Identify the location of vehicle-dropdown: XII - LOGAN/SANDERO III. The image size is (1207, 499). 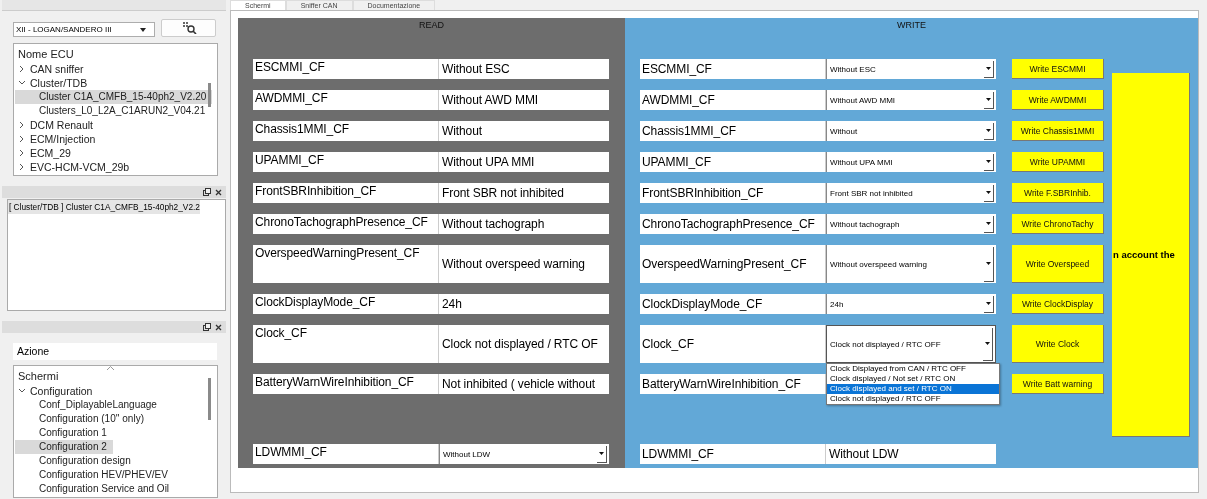
(84, 29).